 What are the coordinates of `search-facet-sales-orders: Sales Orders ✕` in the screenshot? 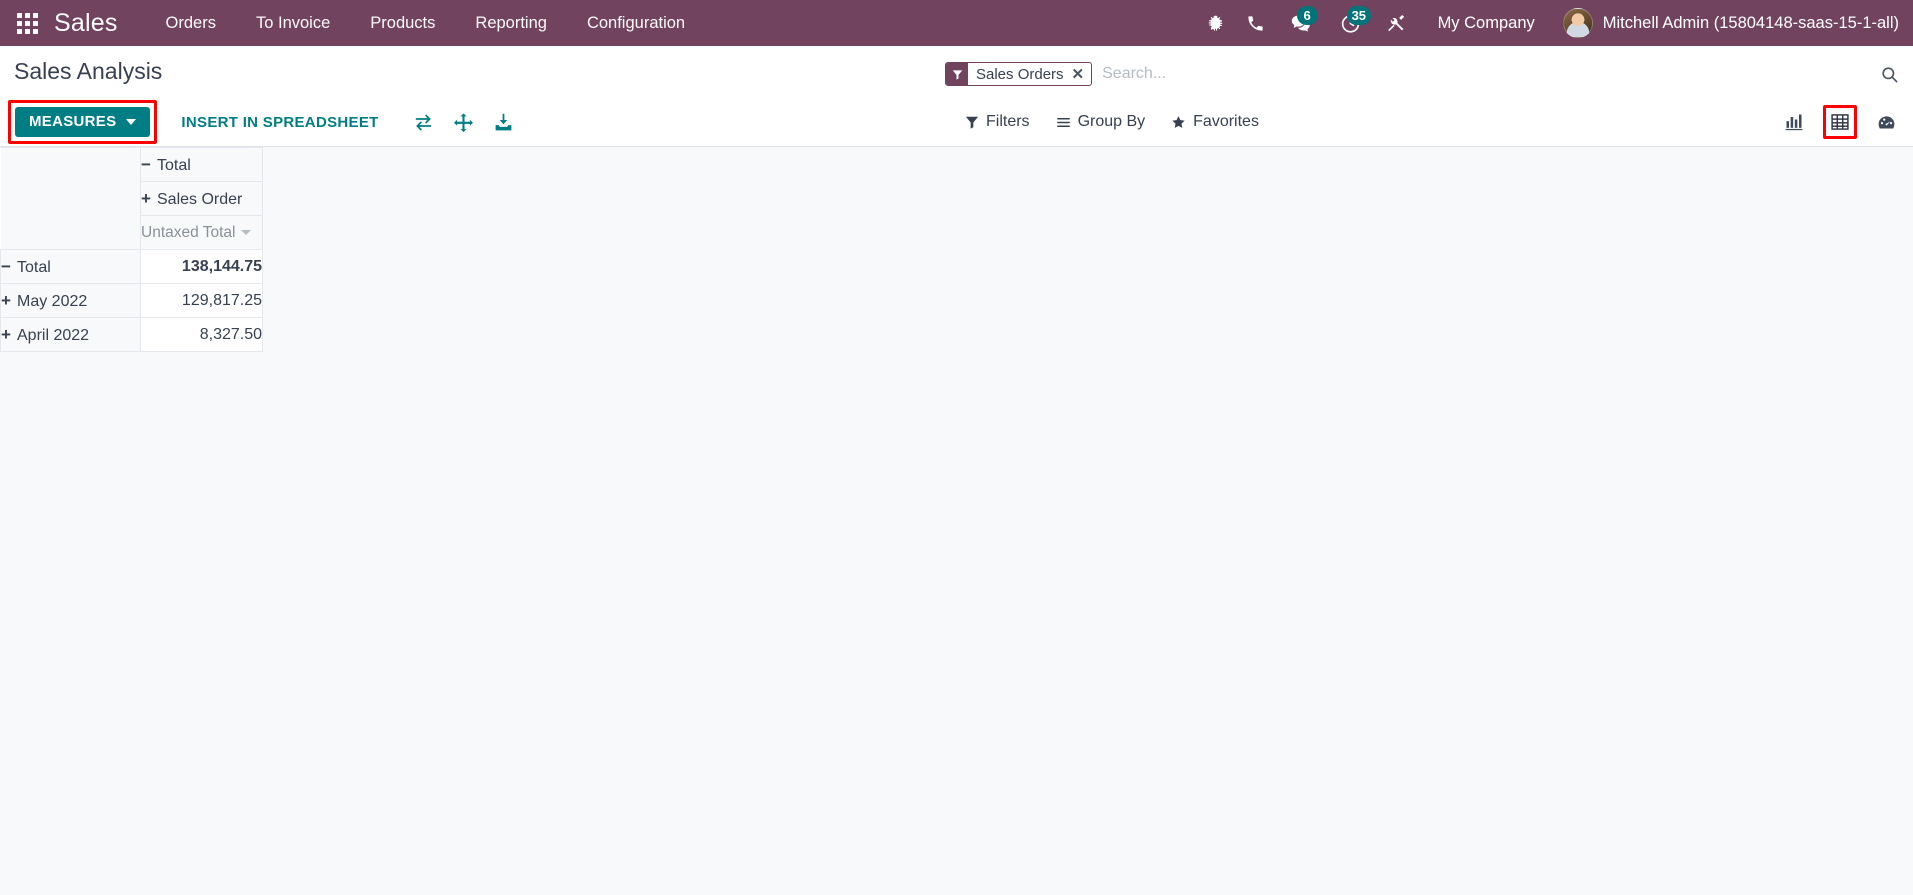 It's located at (1019, 74).